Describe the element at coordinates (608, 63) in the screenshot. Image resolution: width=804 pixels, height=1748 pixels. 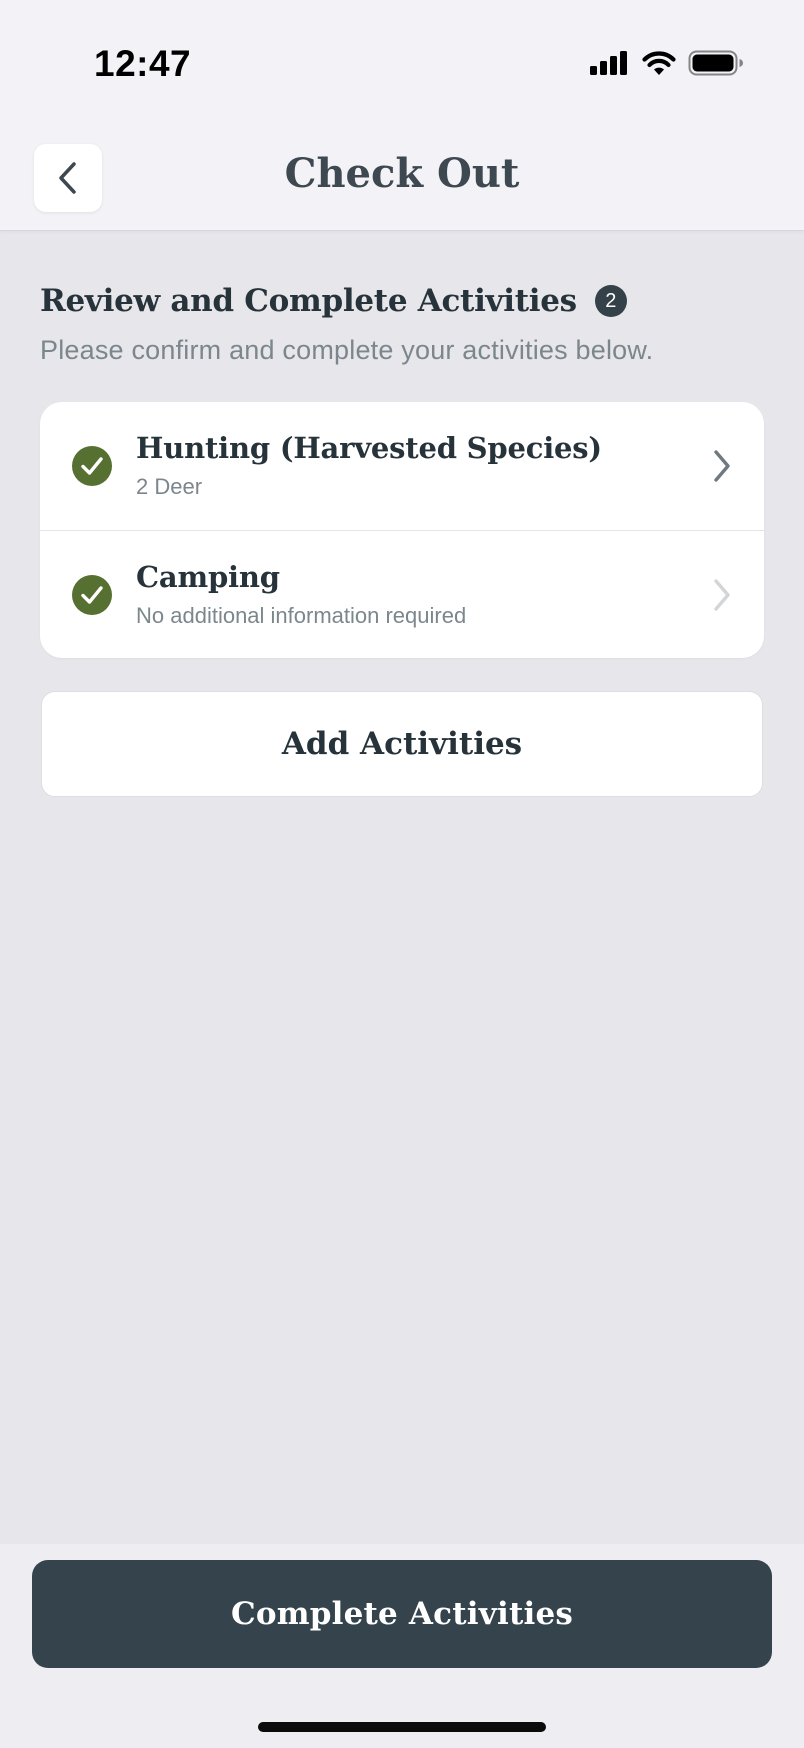
I see `signal-icon` at that location.